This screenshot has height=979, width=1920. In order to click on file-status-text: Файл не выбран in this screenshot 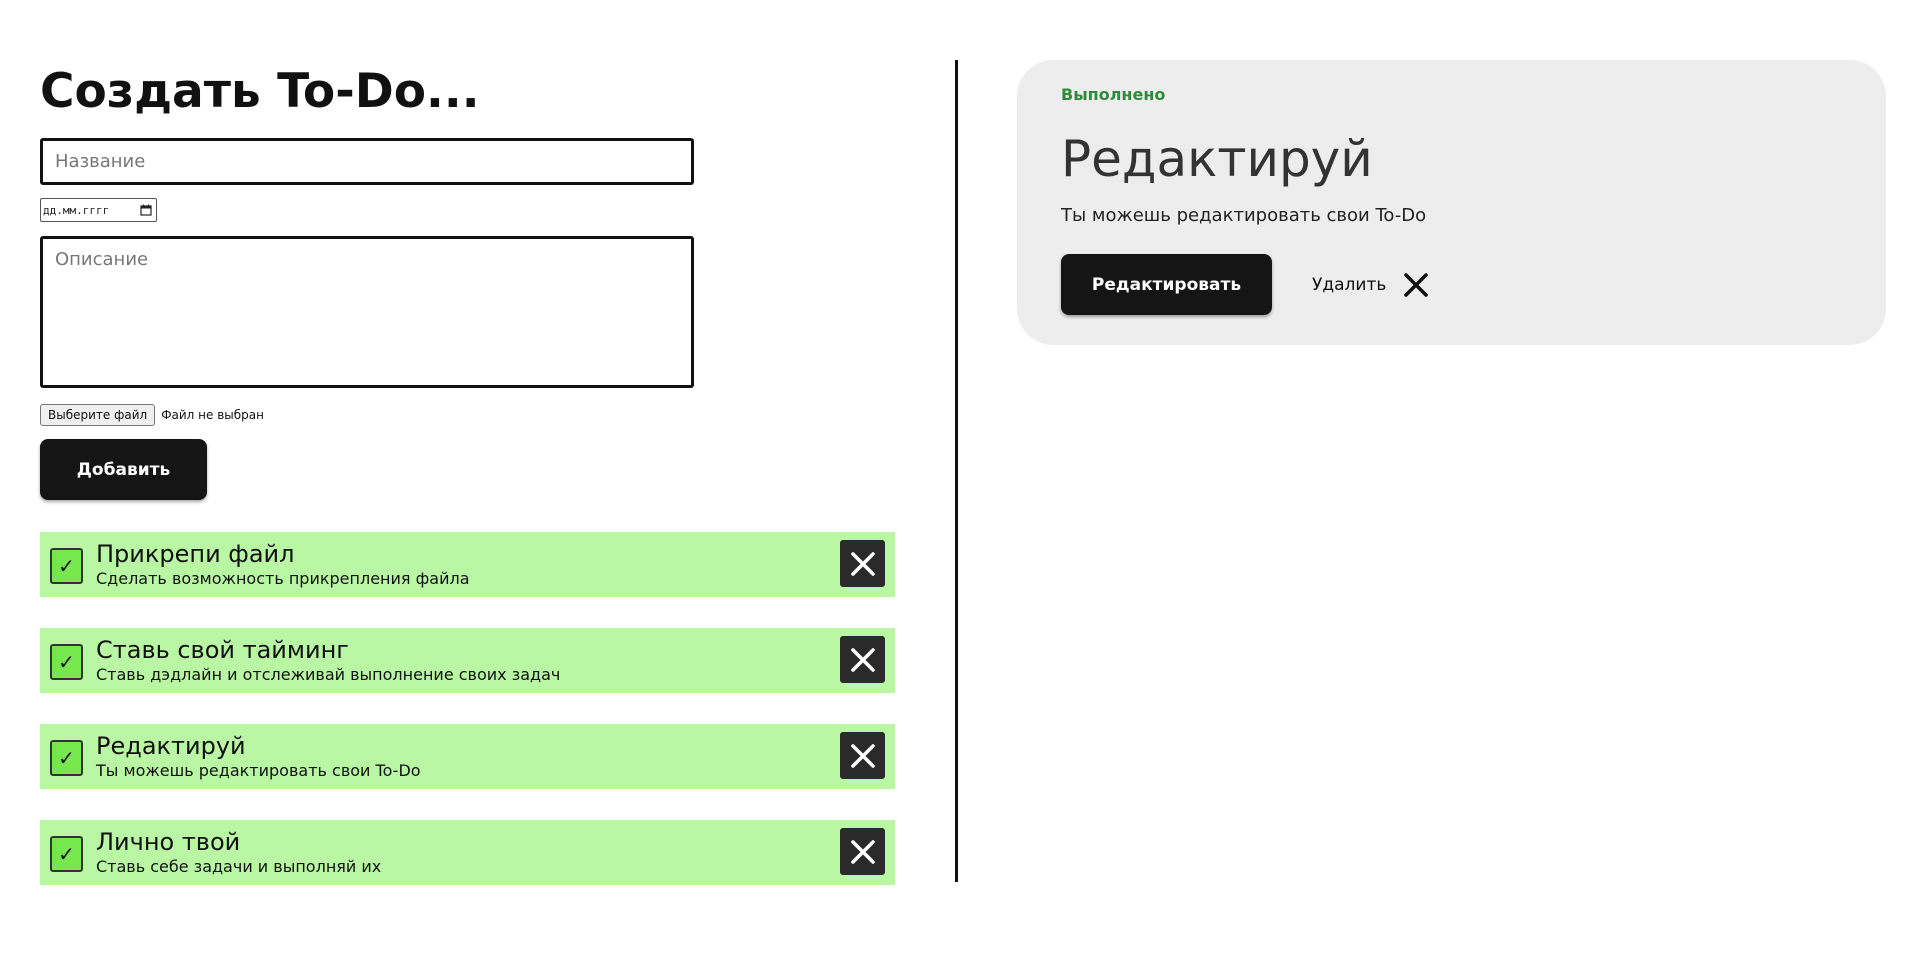, I will do `click(212, 415)`.